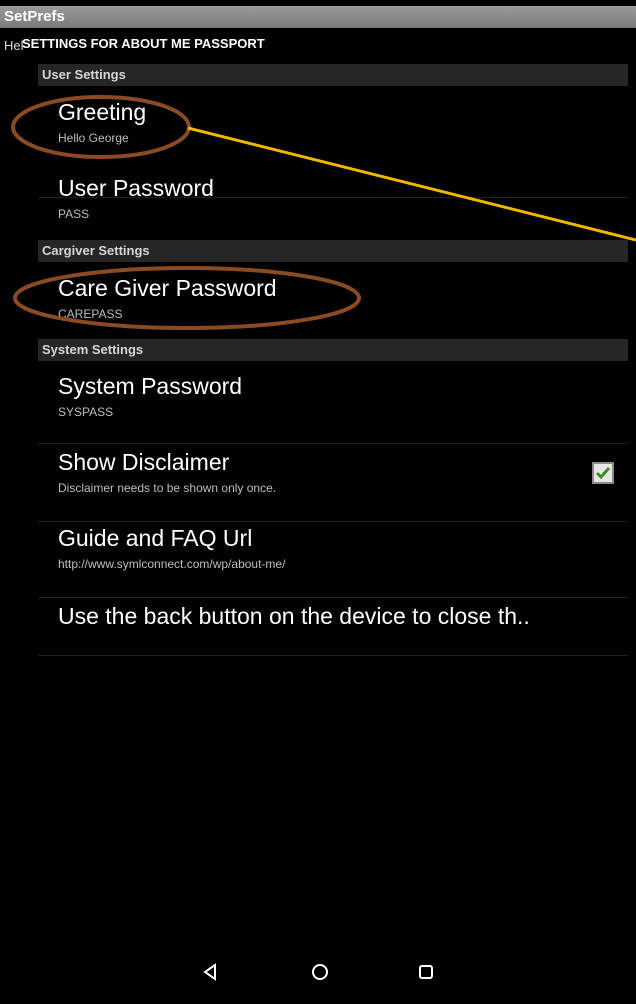 Image resolution: width=636 pixels, height=1004 pixels. I want to click on pref-system-password-title: System Password, so click(150, 386).